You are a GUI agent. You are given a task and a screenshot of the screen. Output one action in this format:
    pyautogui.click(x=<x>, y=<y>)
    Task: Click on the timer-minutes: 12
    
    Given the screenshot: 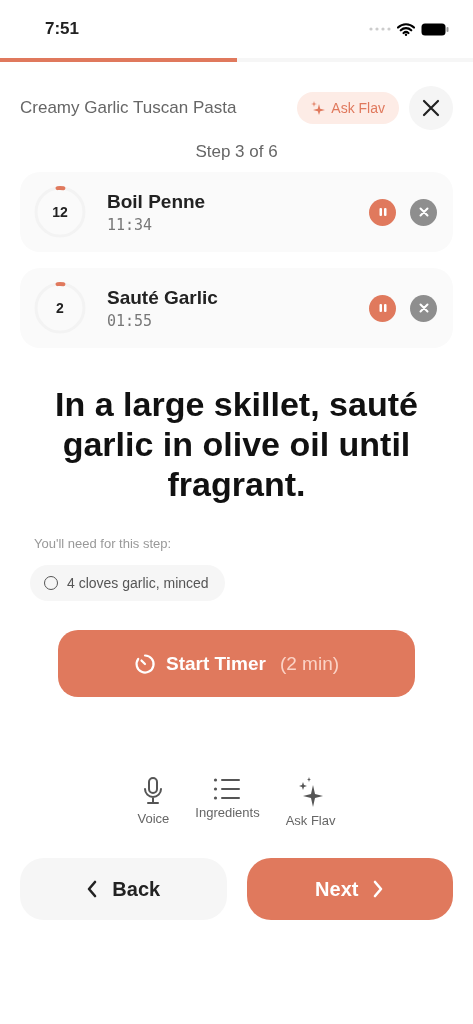 What is the action you would take?
    pyautogui.click(x=60, y=212)
    